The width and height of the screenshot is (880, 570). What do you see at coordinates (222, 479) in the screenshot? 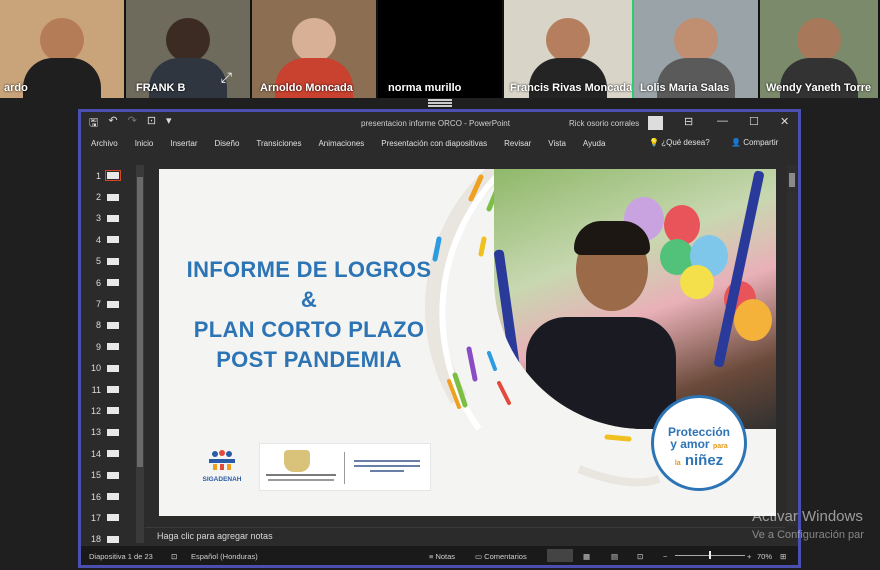
I see `sigadenah-label: SIGADENAH` at bounding box center [222, 479].